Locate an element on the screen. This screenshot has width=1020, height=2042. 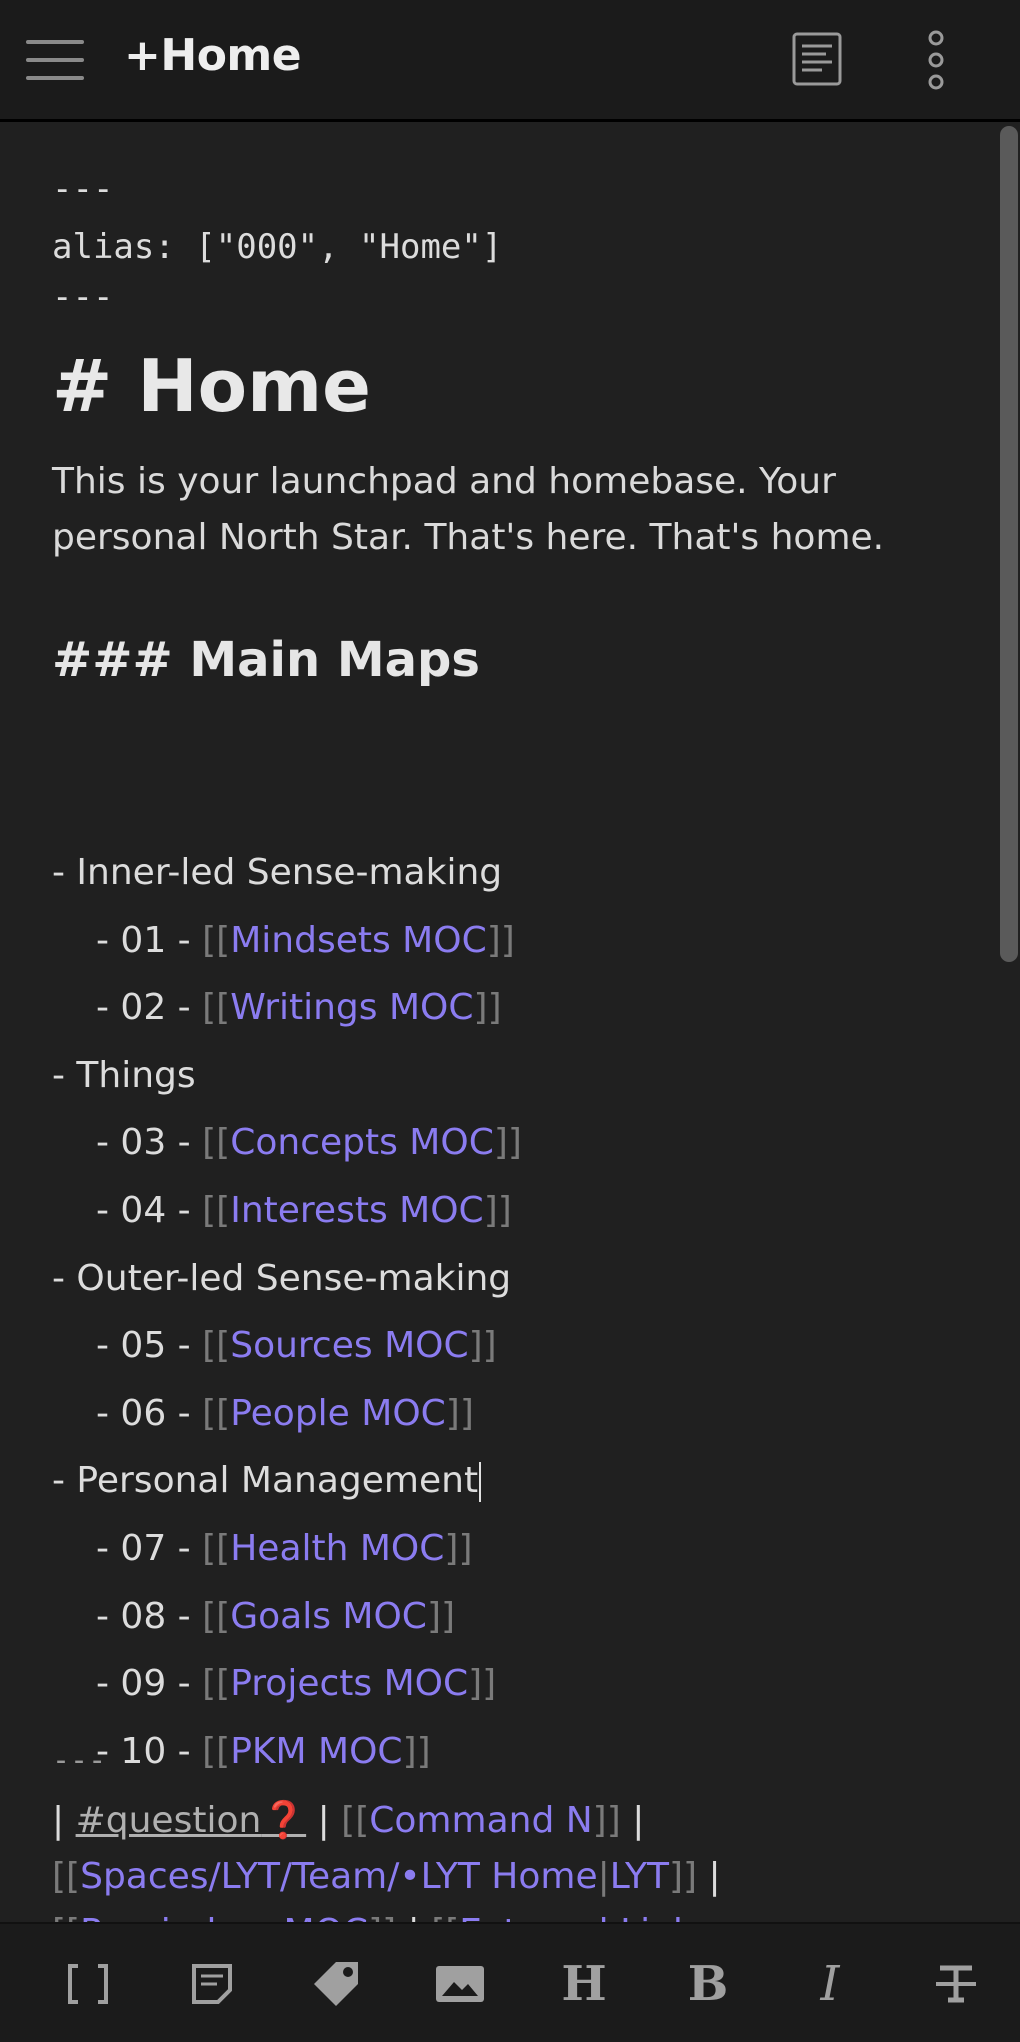
list-item-prefix: - 07 - is located at coordinates (149, 1548).